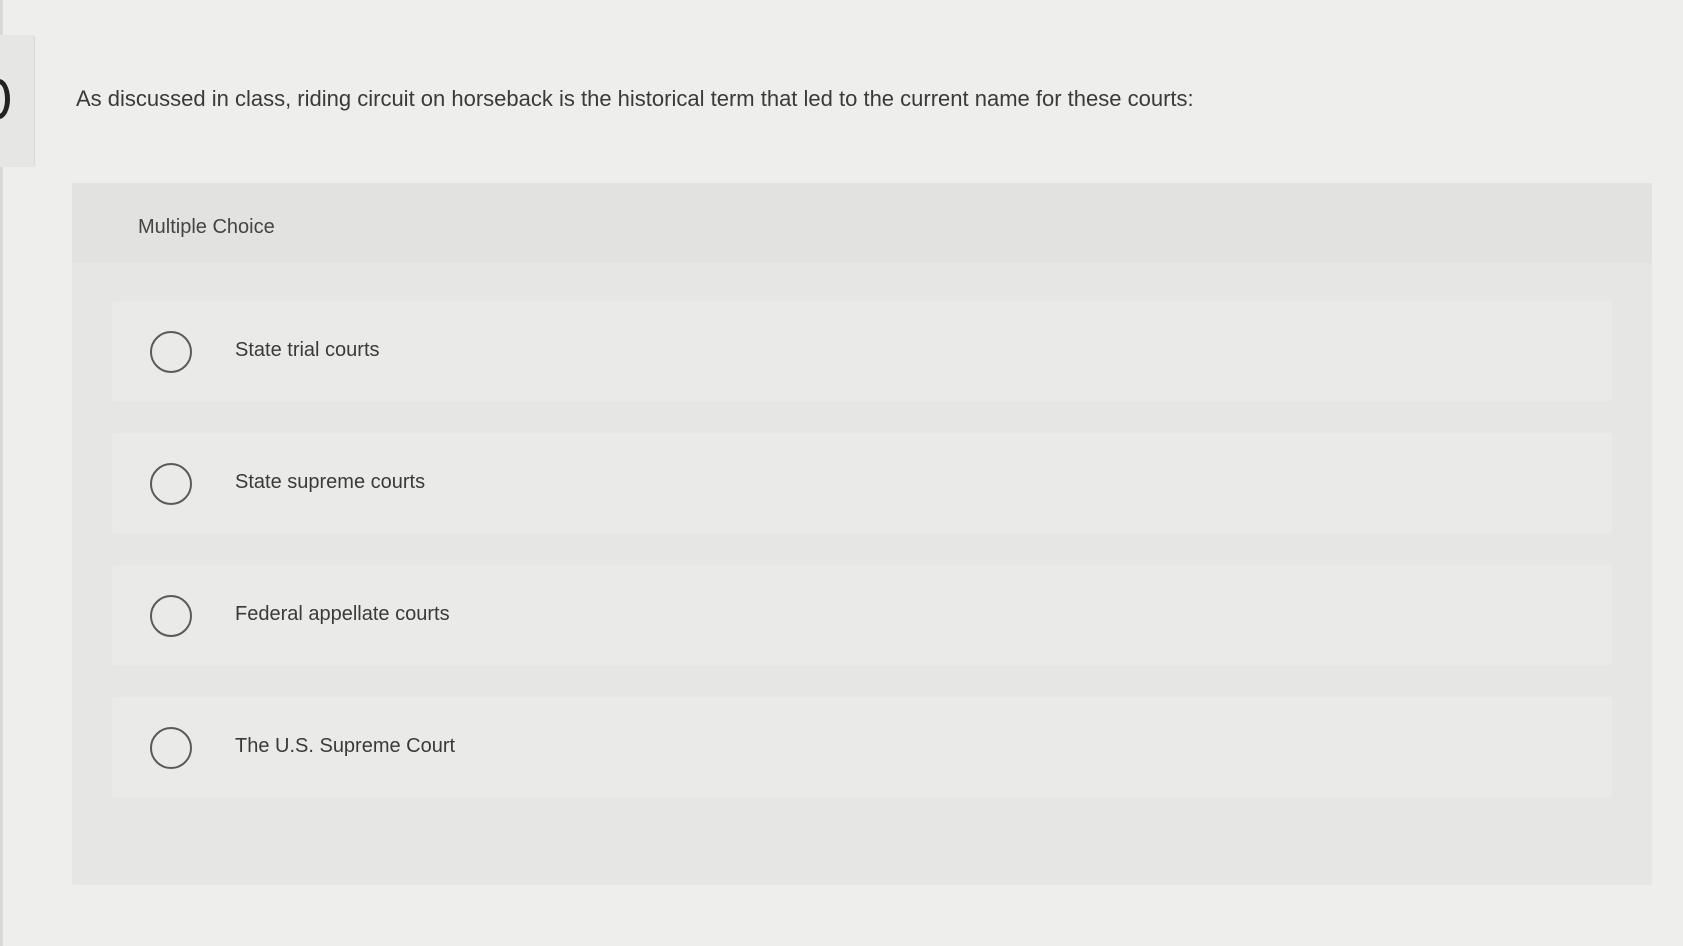 This screenshot has width=1683, height=946. What do you see at coordinates (862, 483) in the screenshot?
I see `answer-option-state-supreme-courts: State supreme courts` at bounding box center [862, 483].